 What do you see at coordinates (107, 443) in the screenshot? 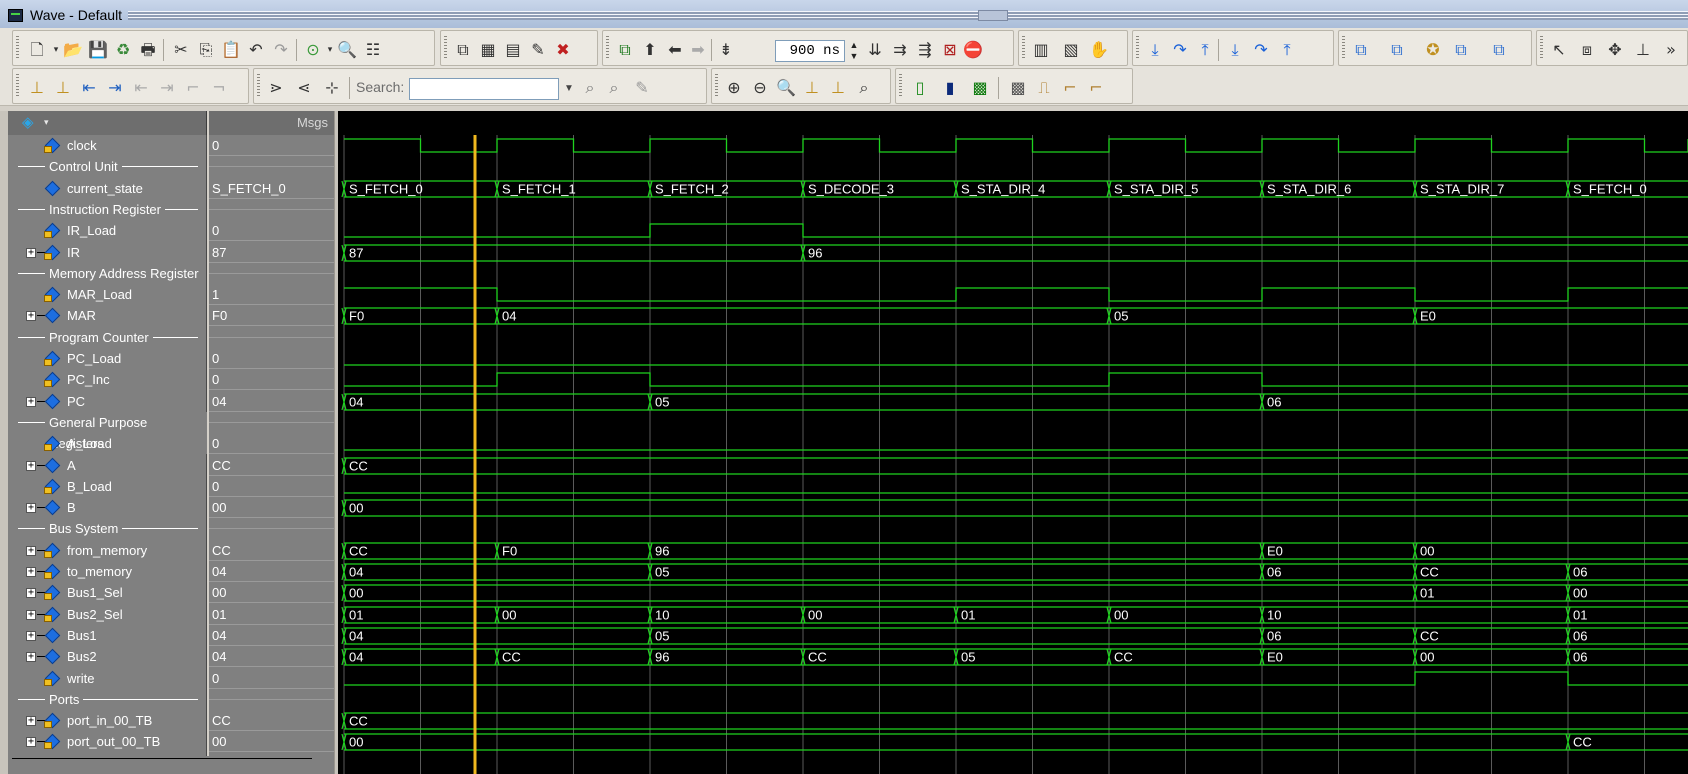
I see `signal-row-A_Load: A_Load` at bounding box center [107, 443].